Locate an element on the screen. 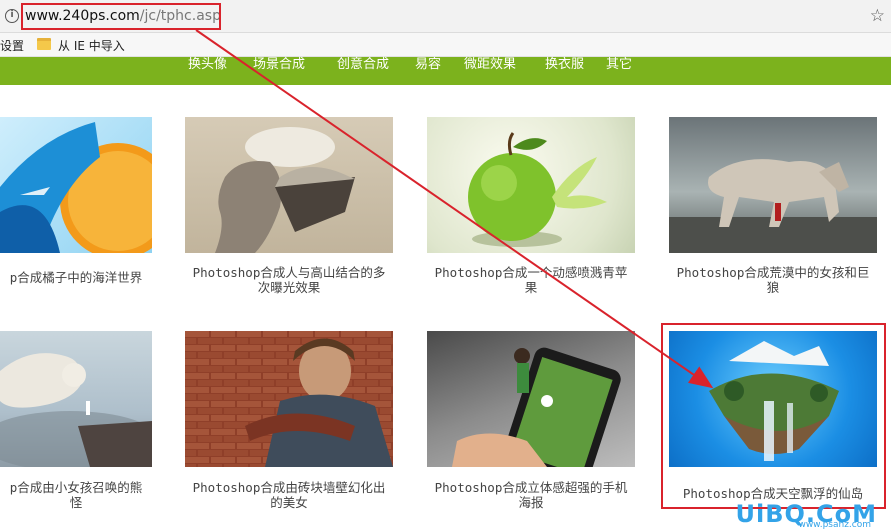  bookmark-import-ie: 从 IE 中导入 is located at coordinates (91, 45).